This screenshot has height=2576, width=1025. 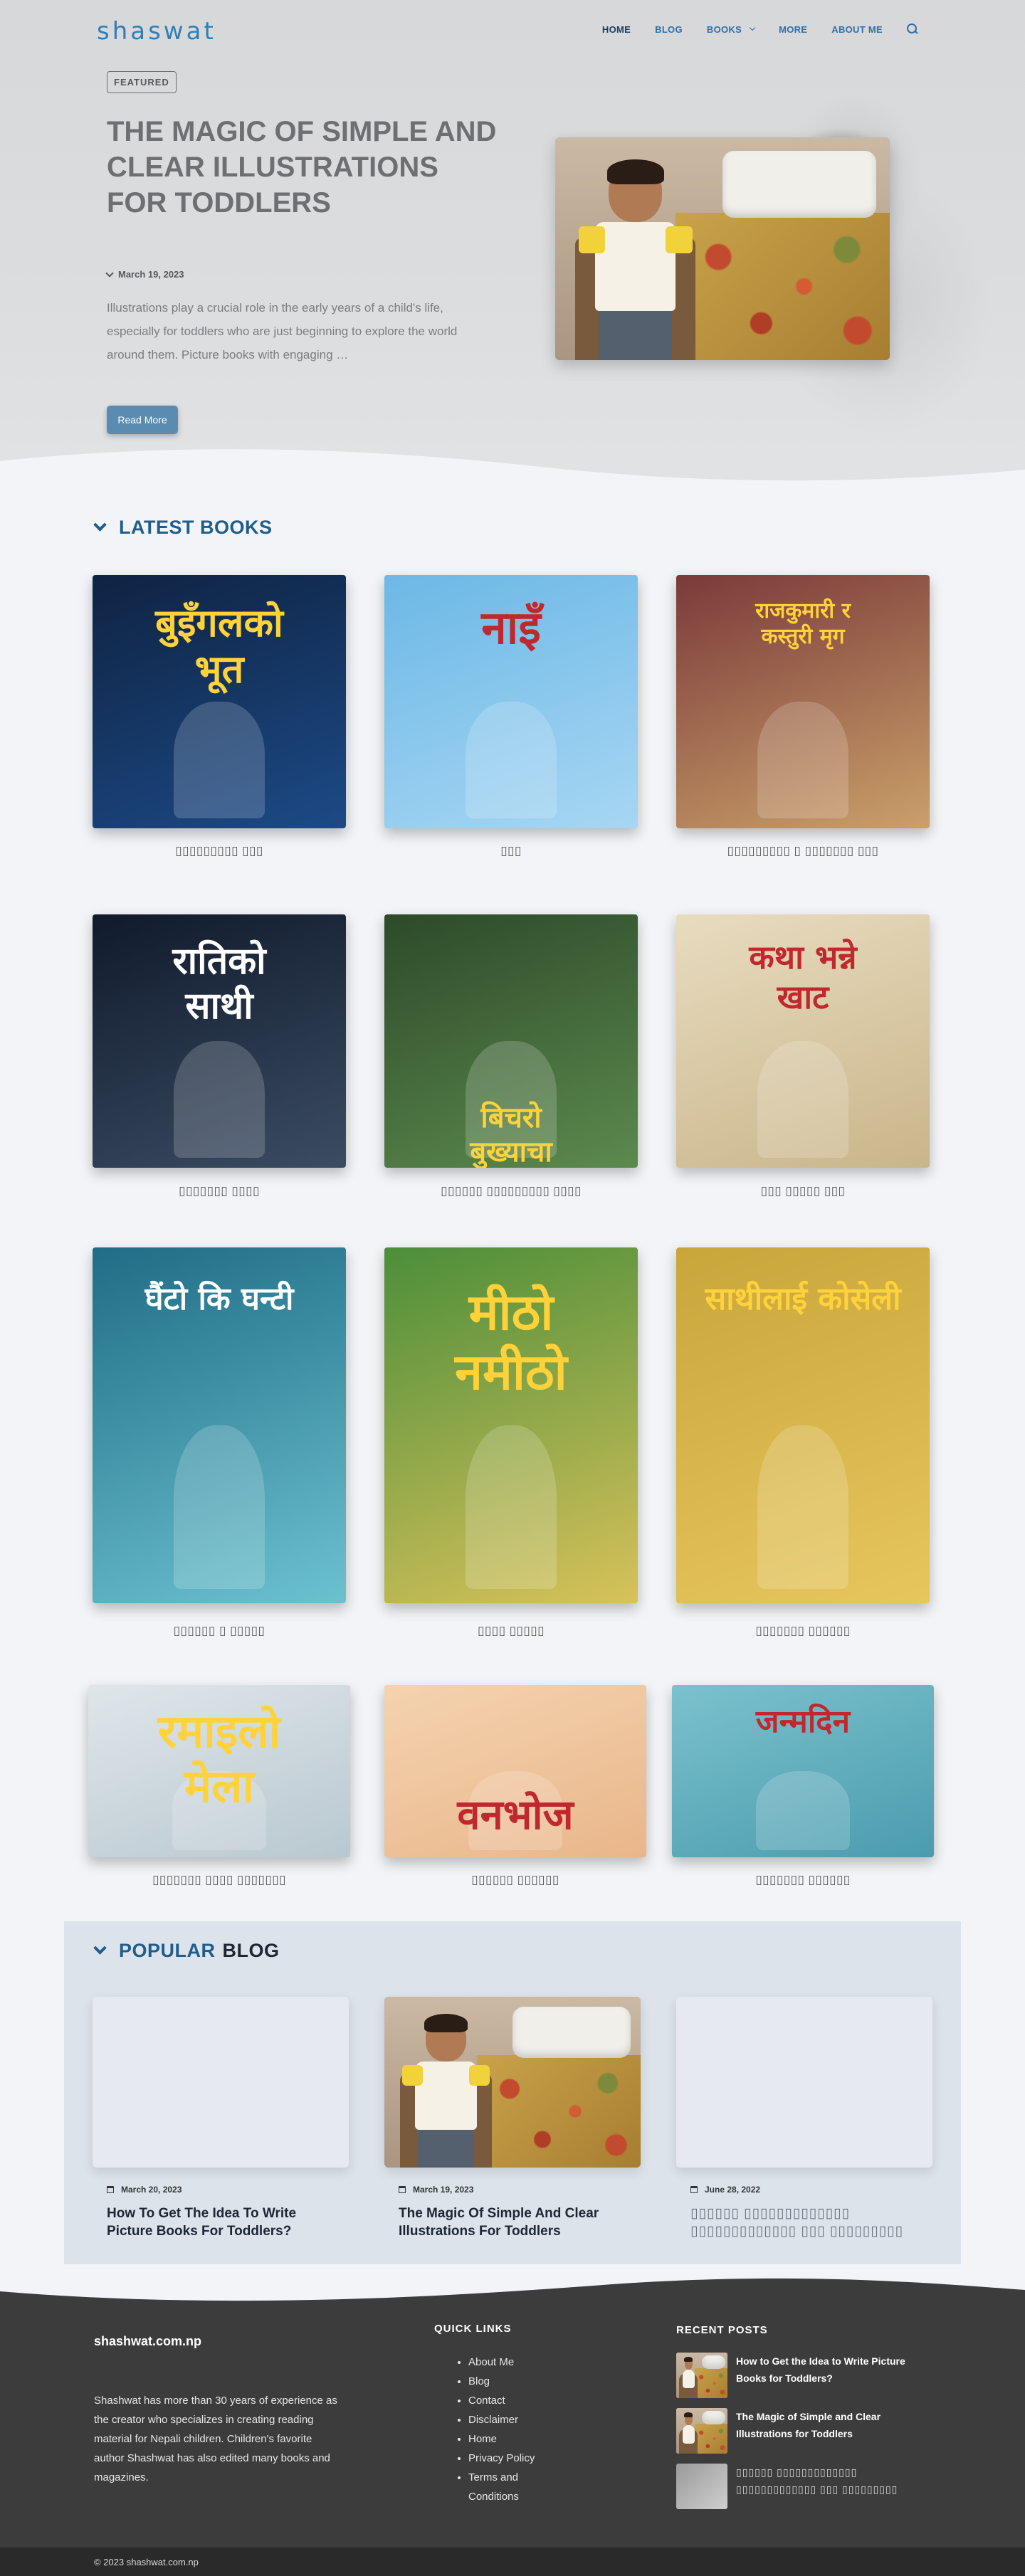 What do you see at coordinates (219, 961) in the screenshot?
I see `cover-title-text: रातिको` at bounding box center [219, 961].